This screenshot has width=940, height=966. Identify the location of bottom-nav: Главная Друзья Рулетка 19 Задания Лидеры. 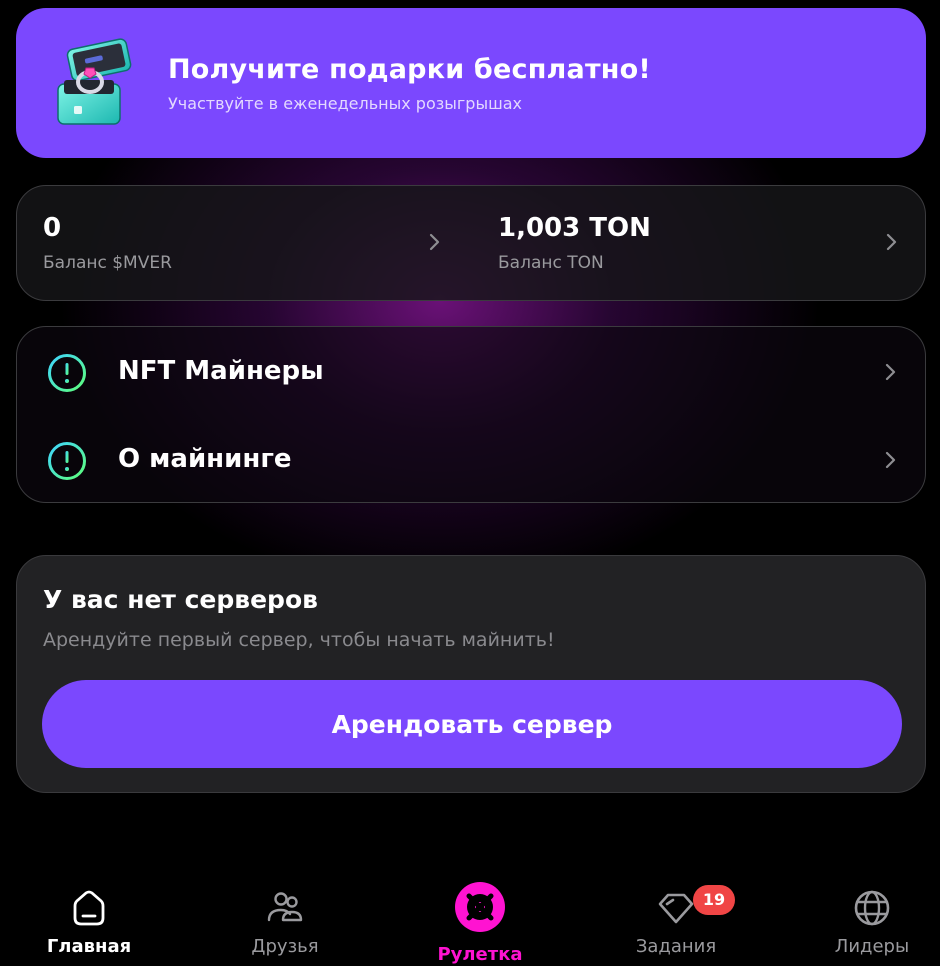
(470, 918).